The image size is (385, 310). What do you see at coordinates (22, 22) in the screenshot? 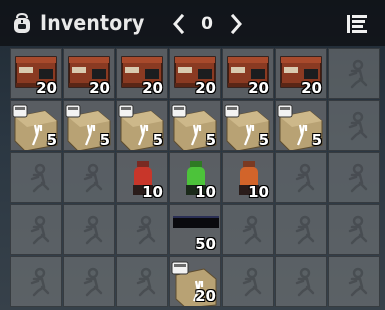
I see `backpack-icon` at bounding box center [22, 22].